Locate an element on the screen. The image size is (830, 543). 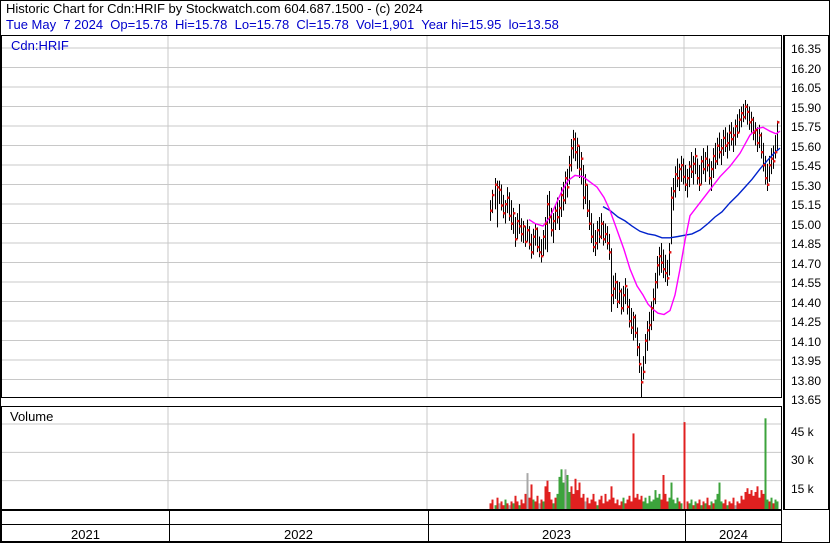
price-axis-label: 15.75 is located at coordinates (806, 127).